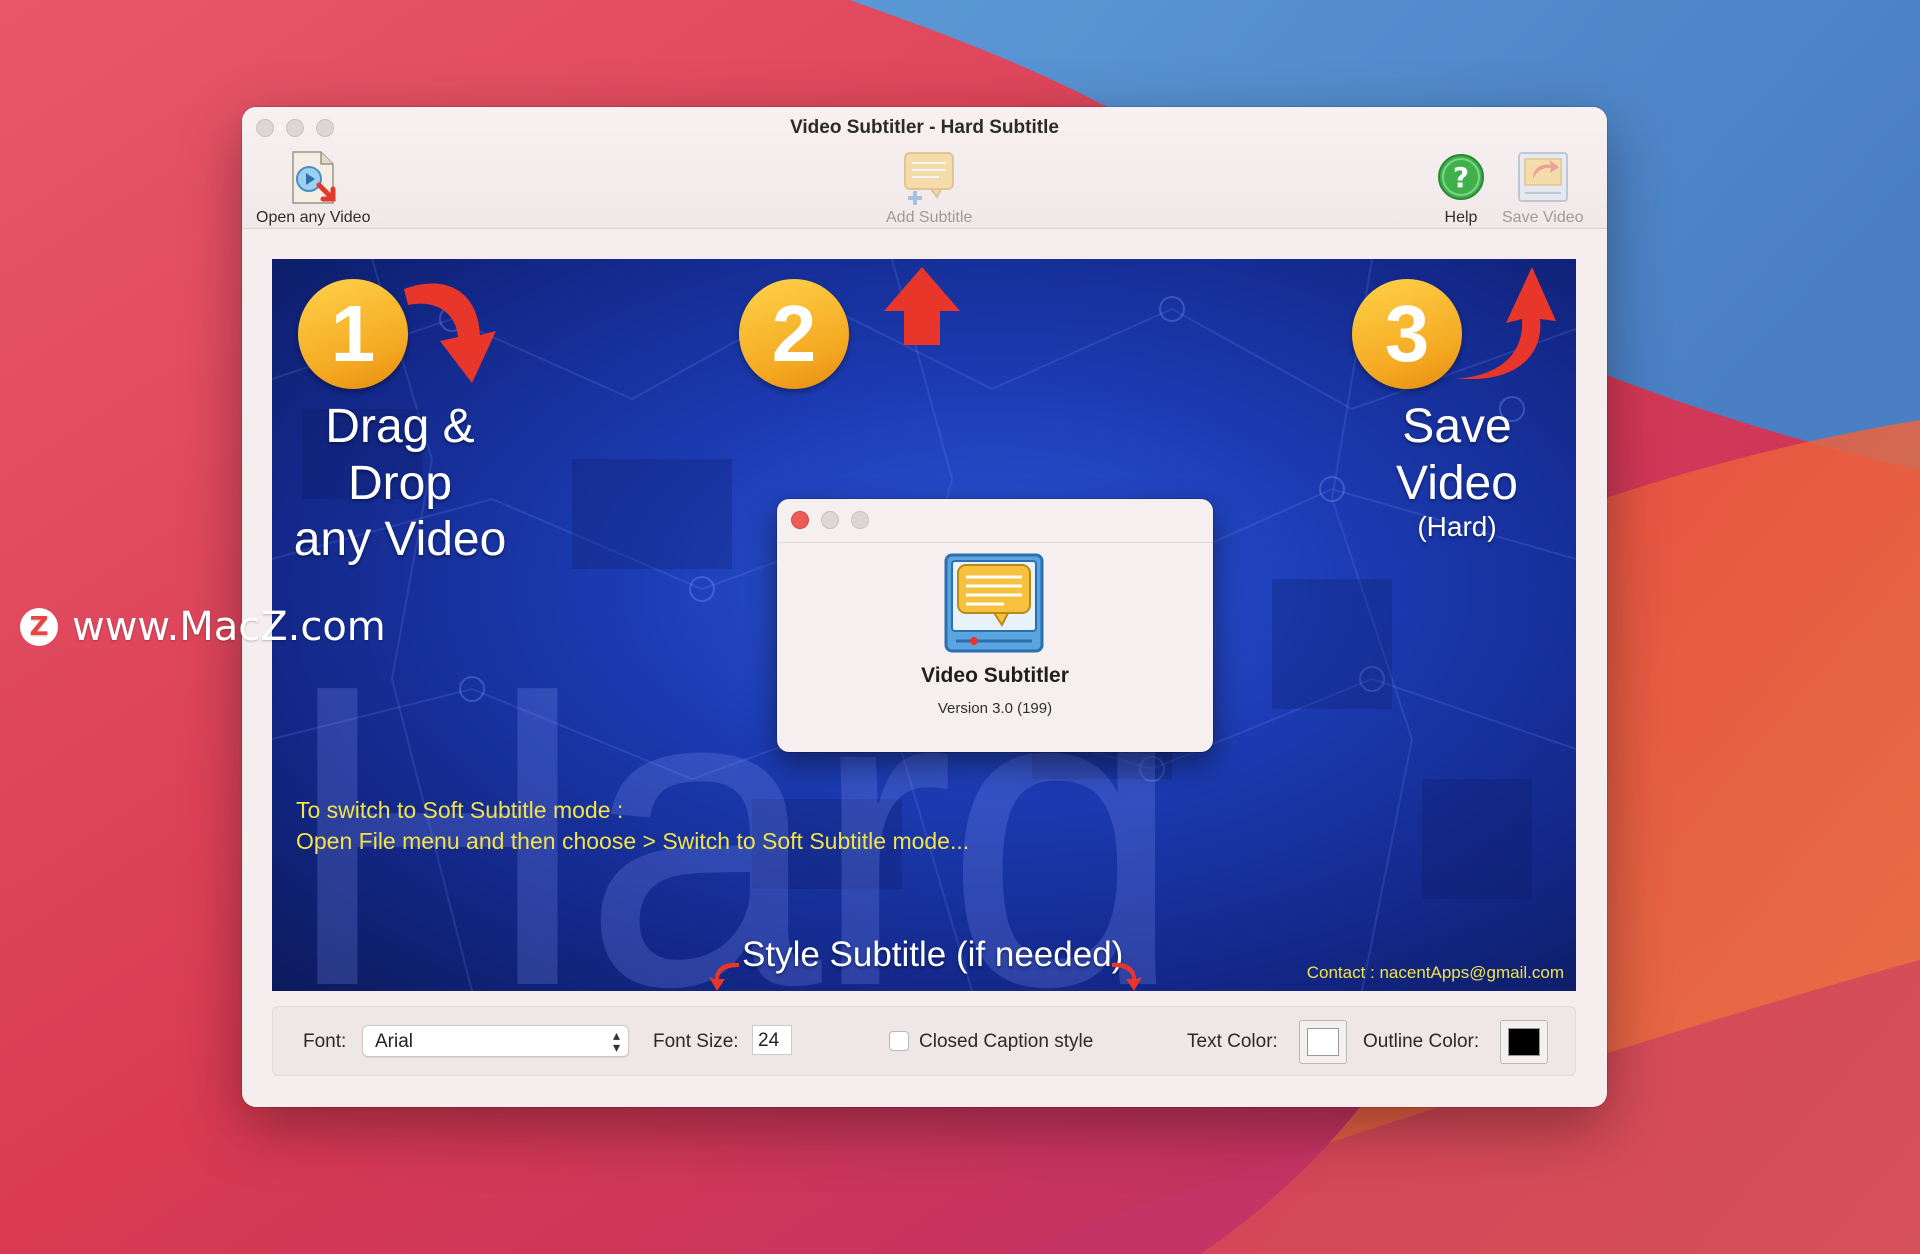 Image resolution: width=1920 pixels, height=1254 pixels. What do you see at coordinates (995, 521) in the screenshot?
I see `about-title-bar` at bounding box center [995, 521].